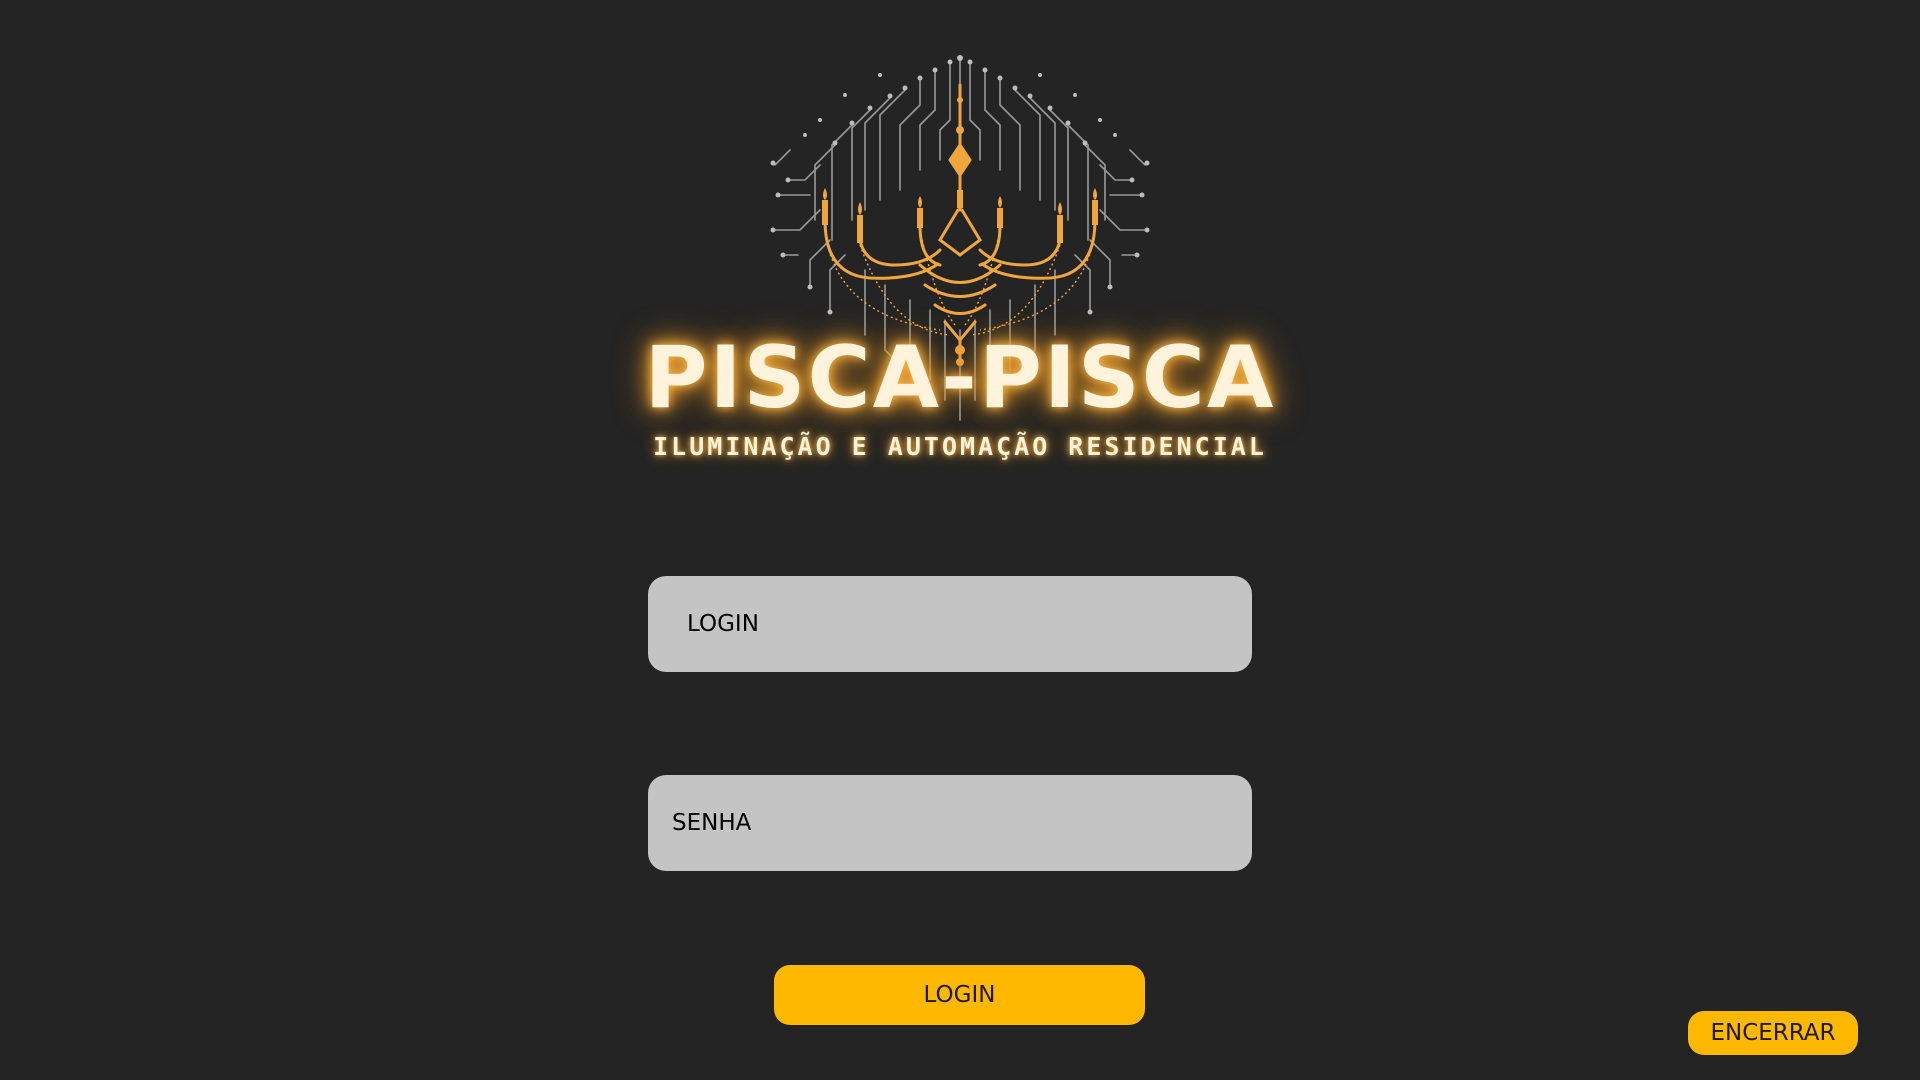  I want to click on password-input, so click(950, 823).